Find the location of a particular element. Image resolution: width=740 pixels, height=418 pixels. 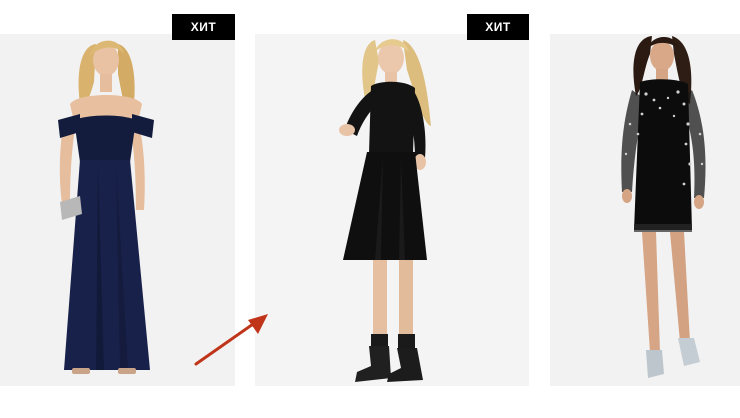

pointer-arrow-icon is located at coordinates (231, 340).